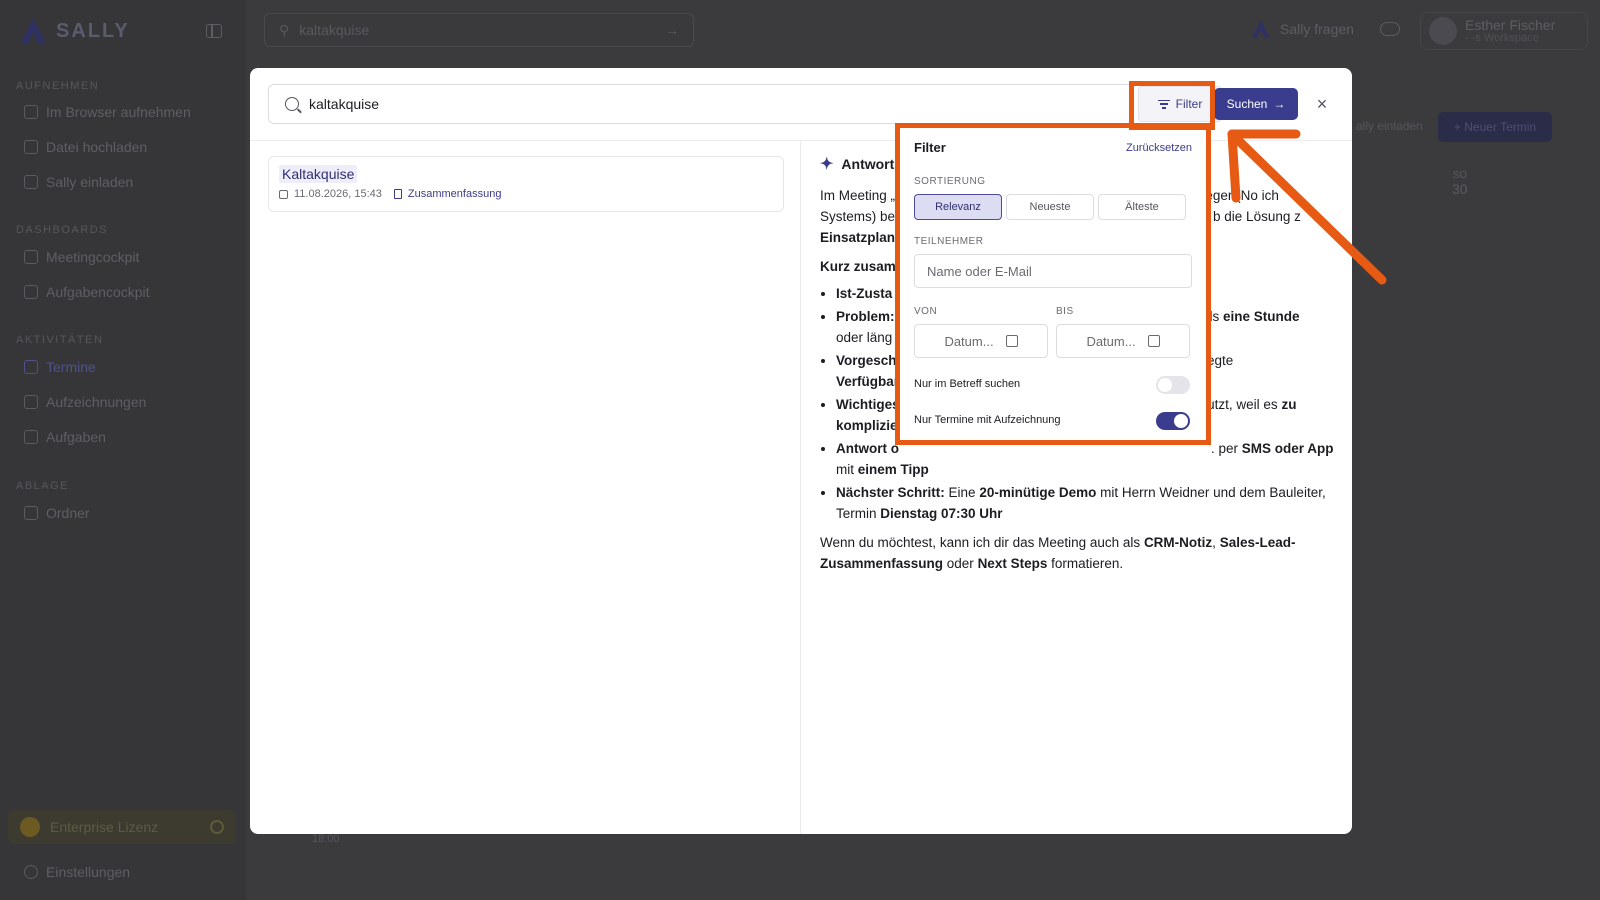  What do you see at coordinates (88, 872) in the screenshot?
I see `sidebar-item-label: Einstellungen` at bounding box center [88, 872].